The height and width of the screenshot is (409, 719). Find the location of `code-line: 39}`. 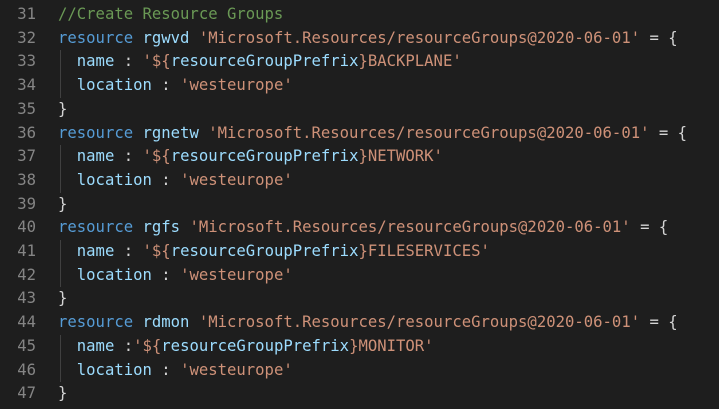

code-line: 39} is located at coordinates (359, 205).